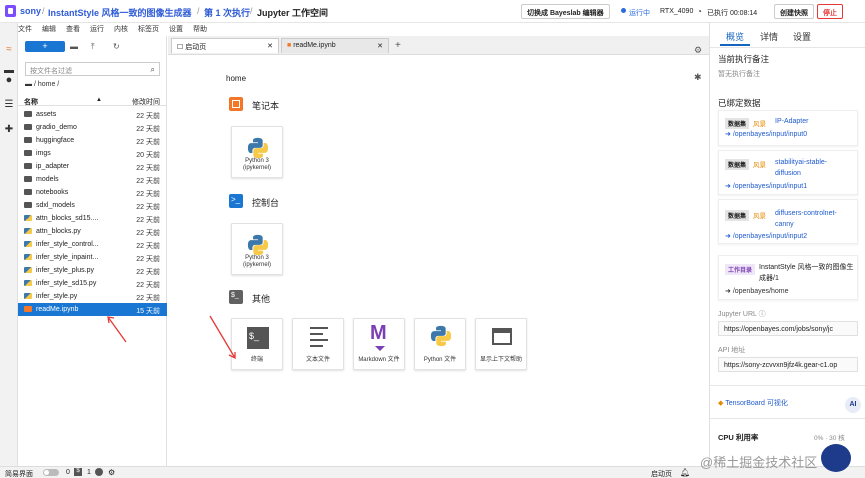 The width and height of the screenshot is (865, 478). I want to click on python-file-card: Python 文件, so click(440, 344).